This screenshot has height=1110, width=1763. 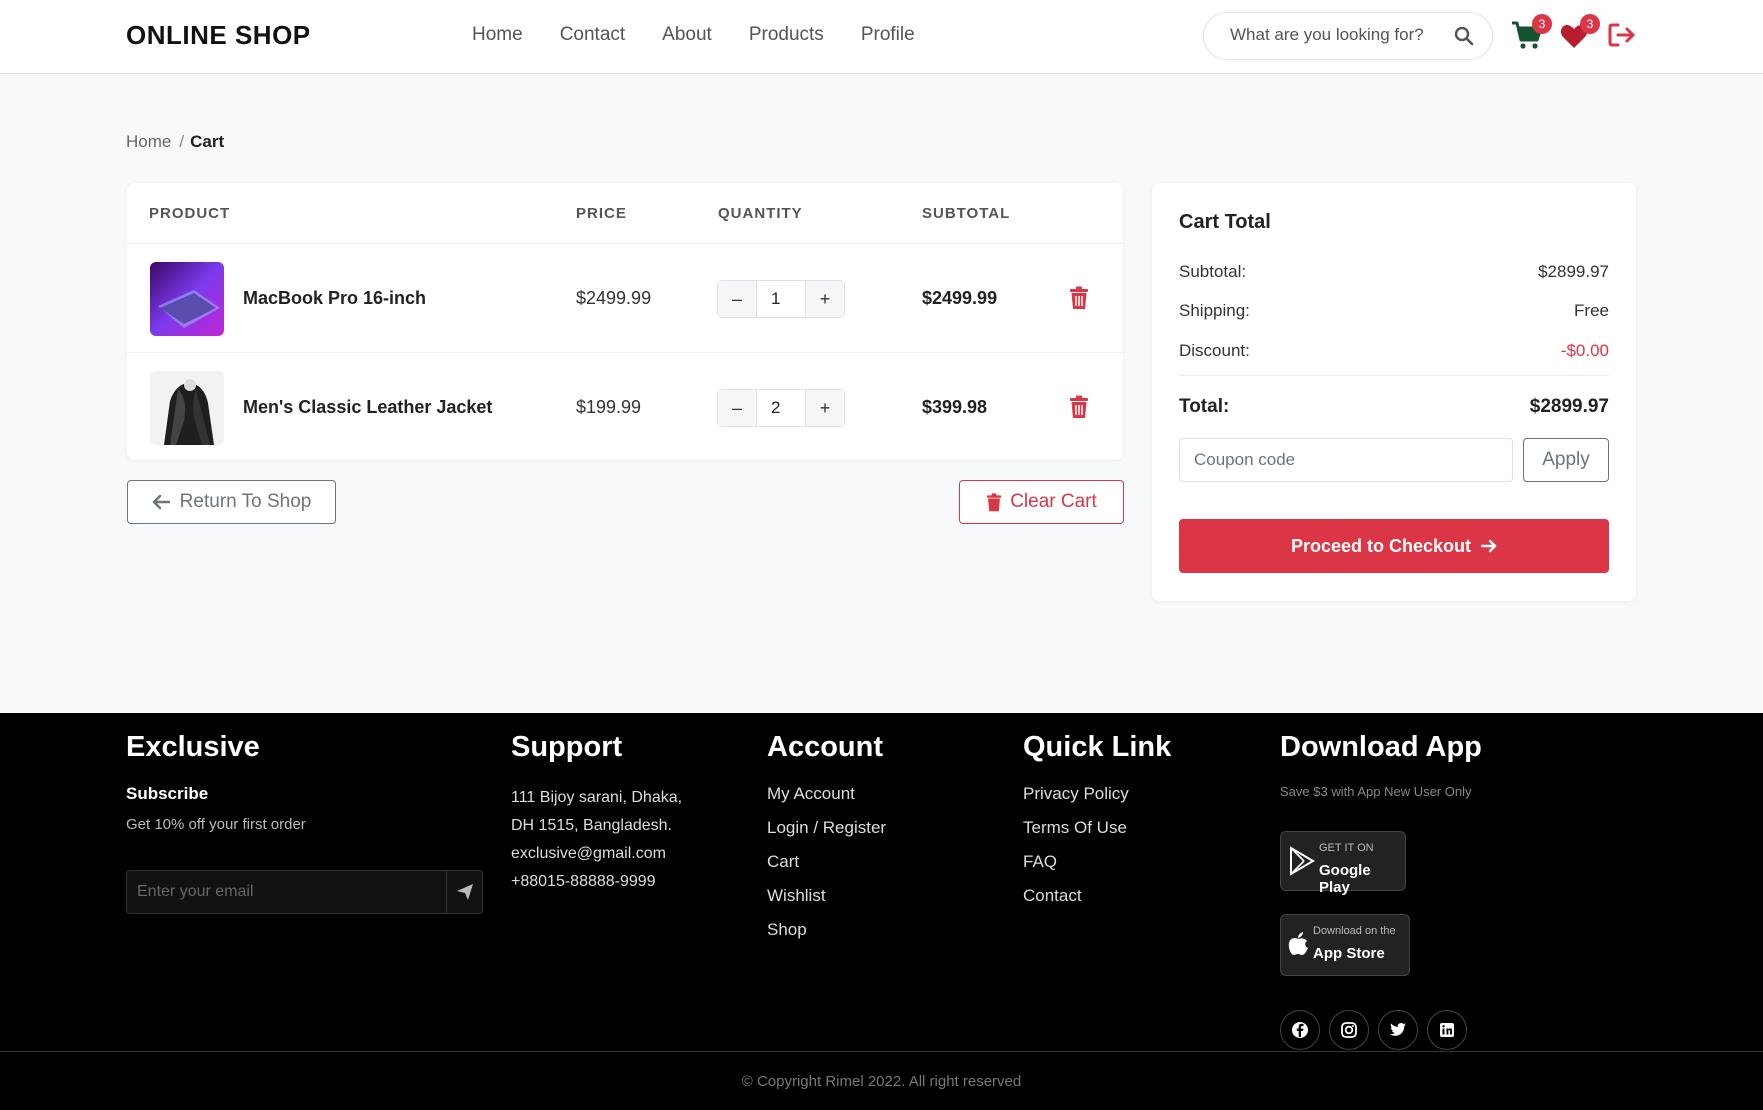 I want to click on send-icon, so click(x=464, y=892).